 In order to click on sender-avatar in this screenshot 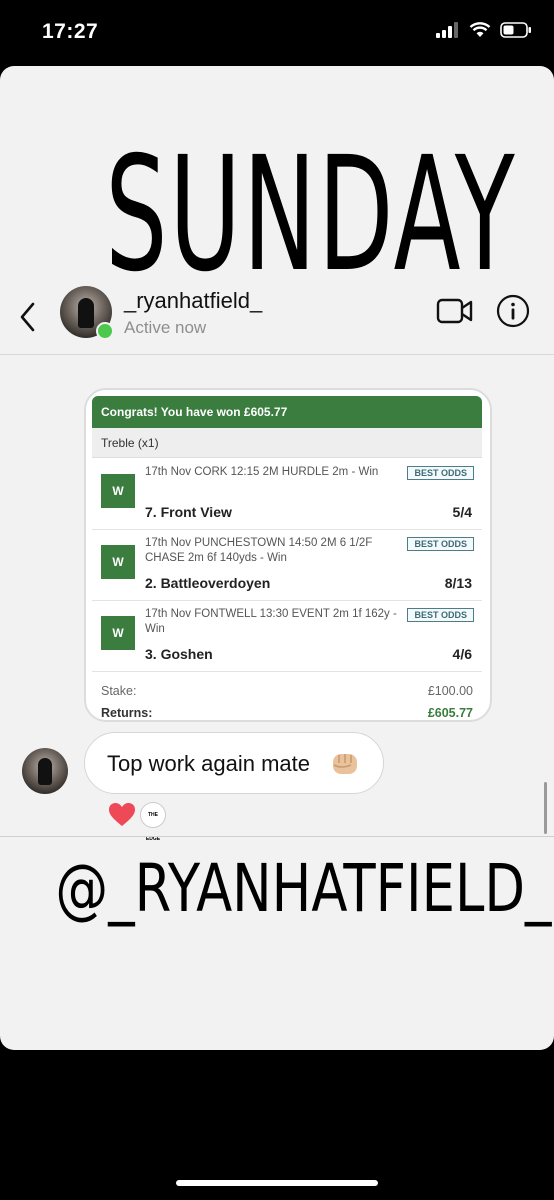, I will do `click(45, 771)`.